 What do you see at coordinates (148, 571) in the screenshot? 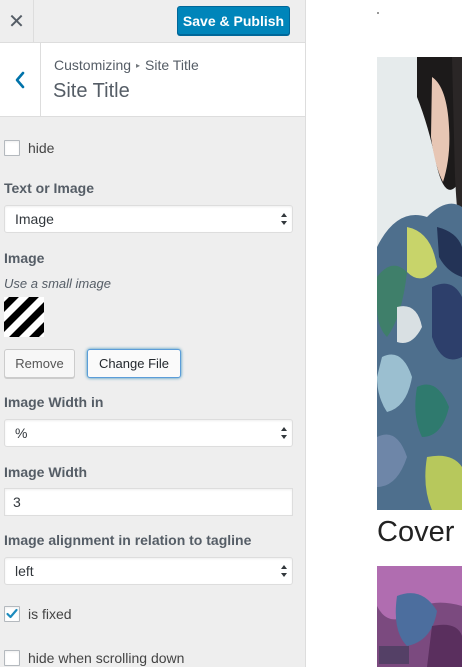
I see `alignment-select: left` at bounding box center [148, 571].